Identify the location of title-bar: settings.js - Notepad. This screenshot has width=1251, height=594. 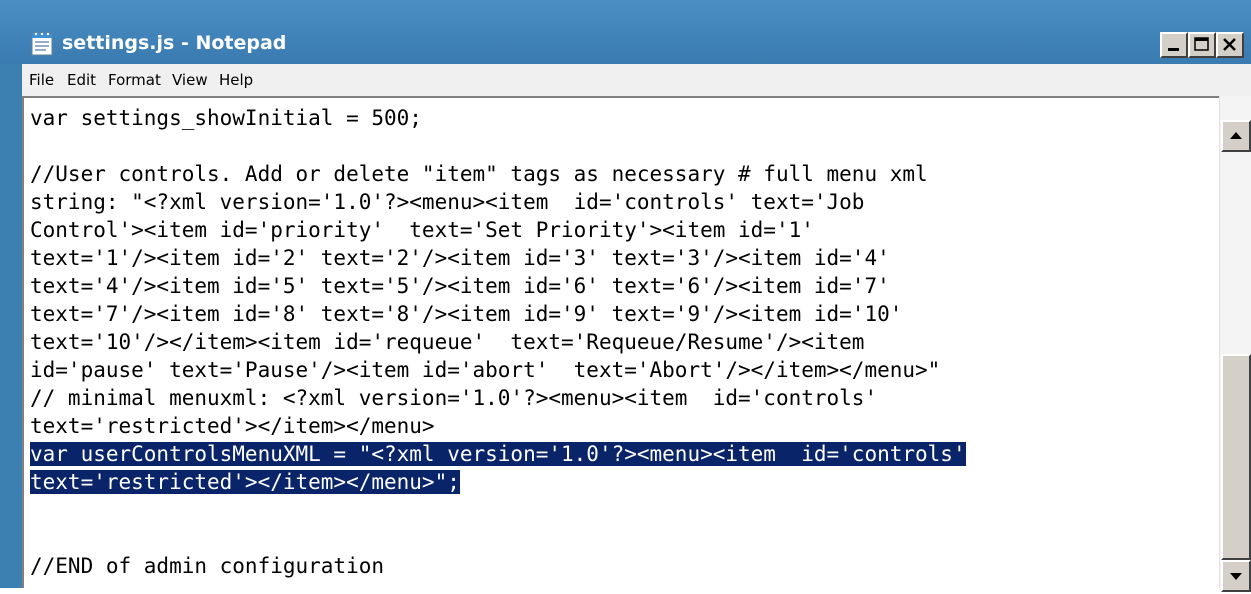
(625, 32).